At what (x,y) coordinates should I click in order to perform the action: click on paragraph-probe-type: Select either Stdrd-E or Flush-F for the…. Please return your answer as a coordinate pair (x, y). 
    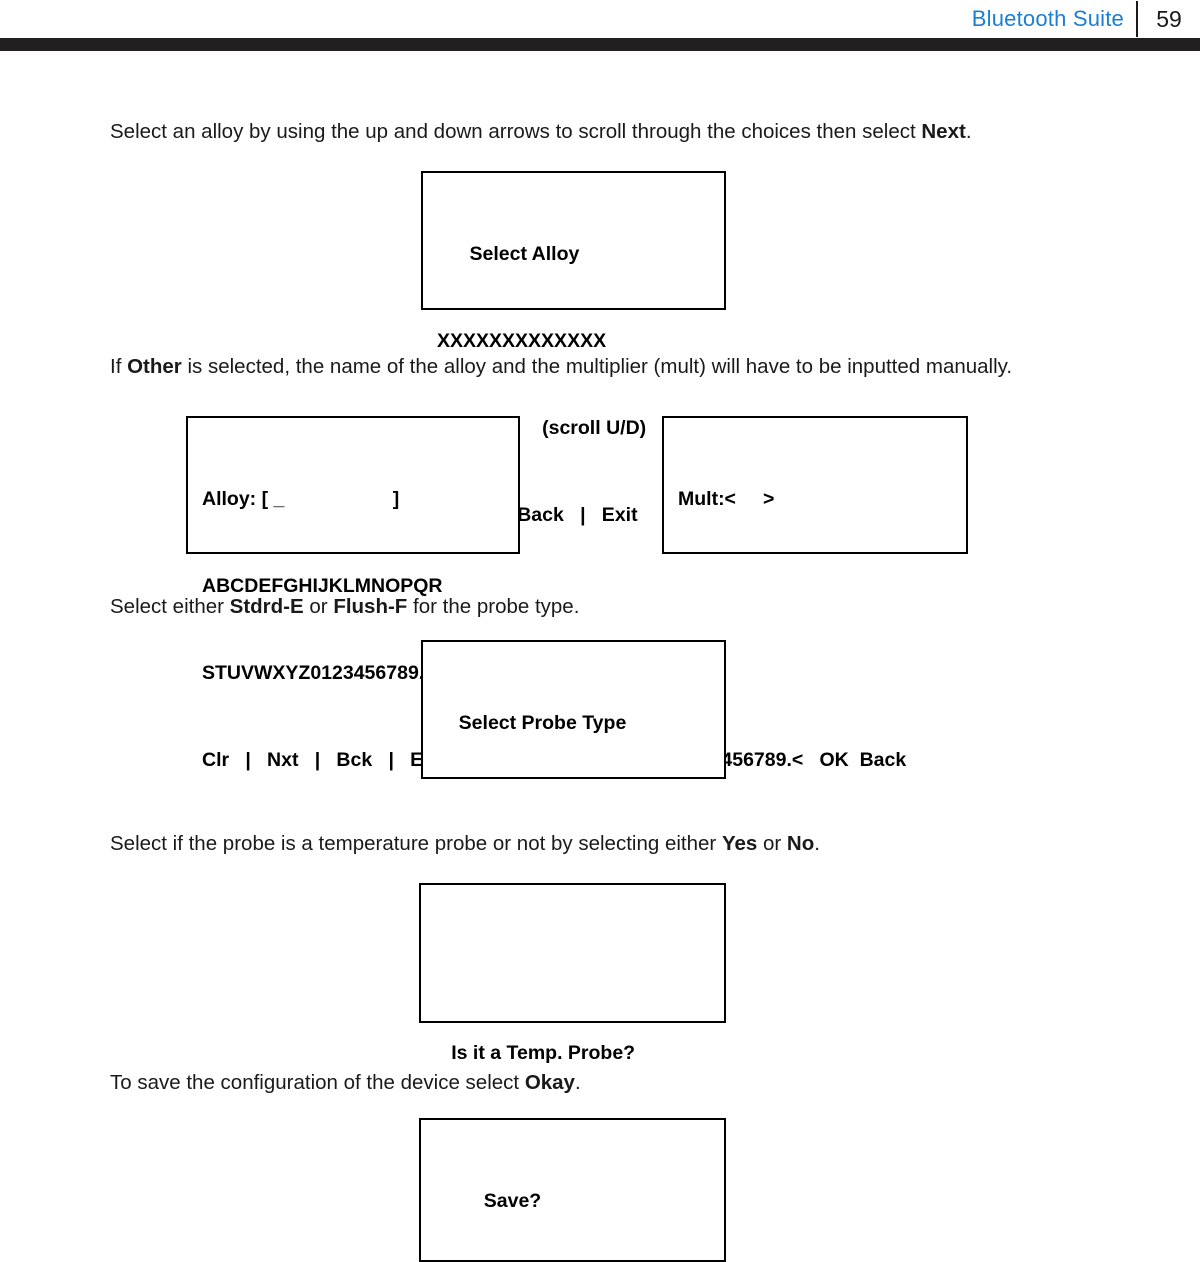
    Looking at the image, I should click on (344, 607).